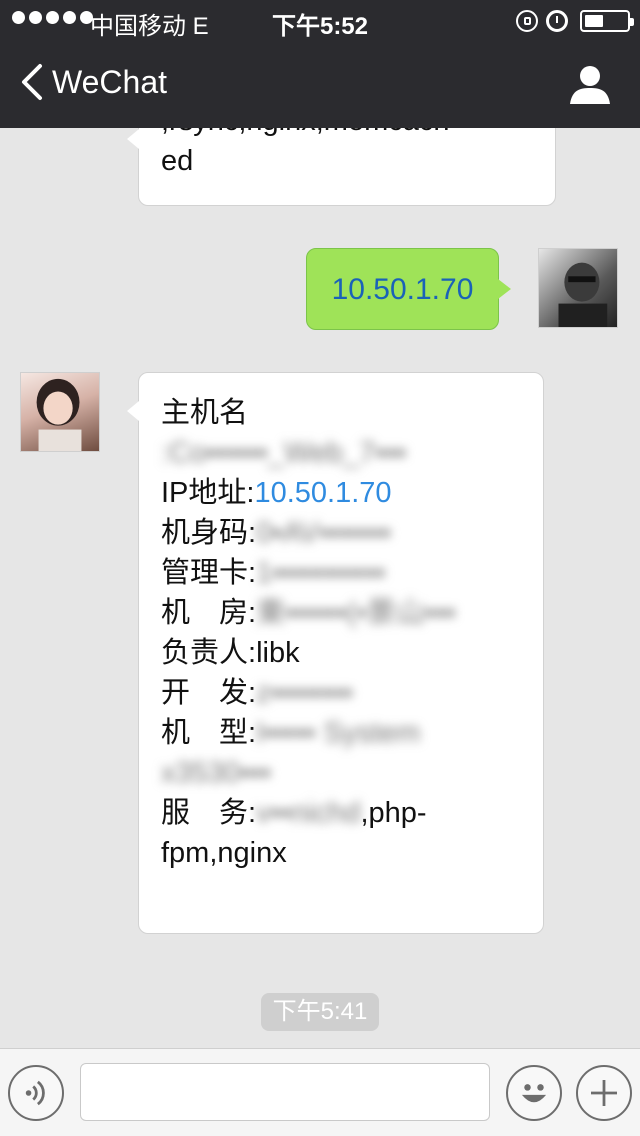 This screenshot has height=1136, width=640. I want to click on room-row: 机 房:東▪▪▪▪▪▪(▪景山▪▪▪, so click(341, 613).